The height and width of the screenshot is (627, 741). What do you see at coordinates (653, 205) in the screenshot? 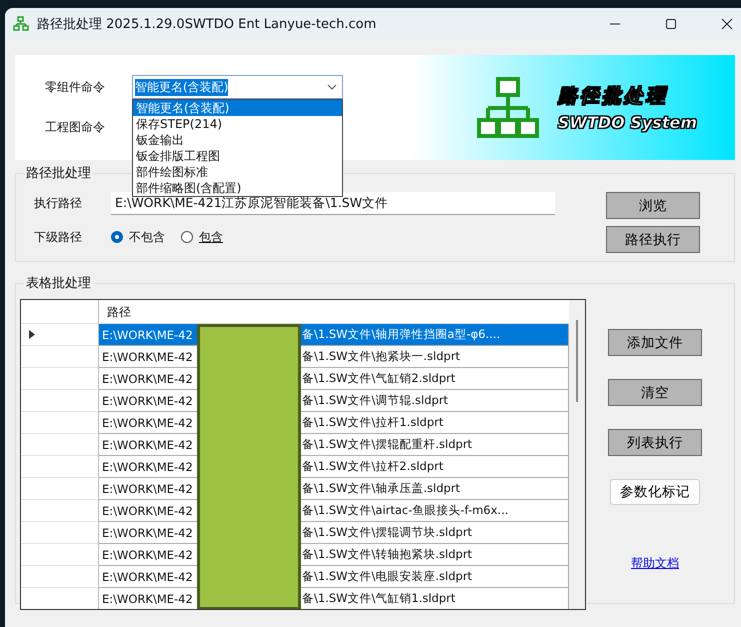
I see `action-button: 浏览` at bounding box center [653, 205].